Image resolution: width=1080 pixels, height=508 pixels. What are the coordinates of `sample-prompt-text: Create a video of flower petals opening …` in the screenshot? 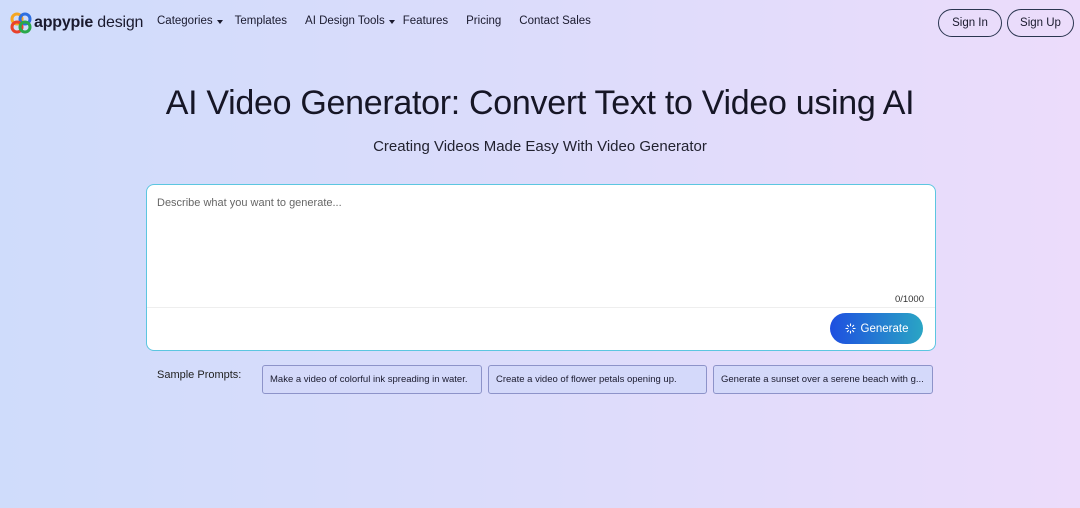 It's located at (586, 379).